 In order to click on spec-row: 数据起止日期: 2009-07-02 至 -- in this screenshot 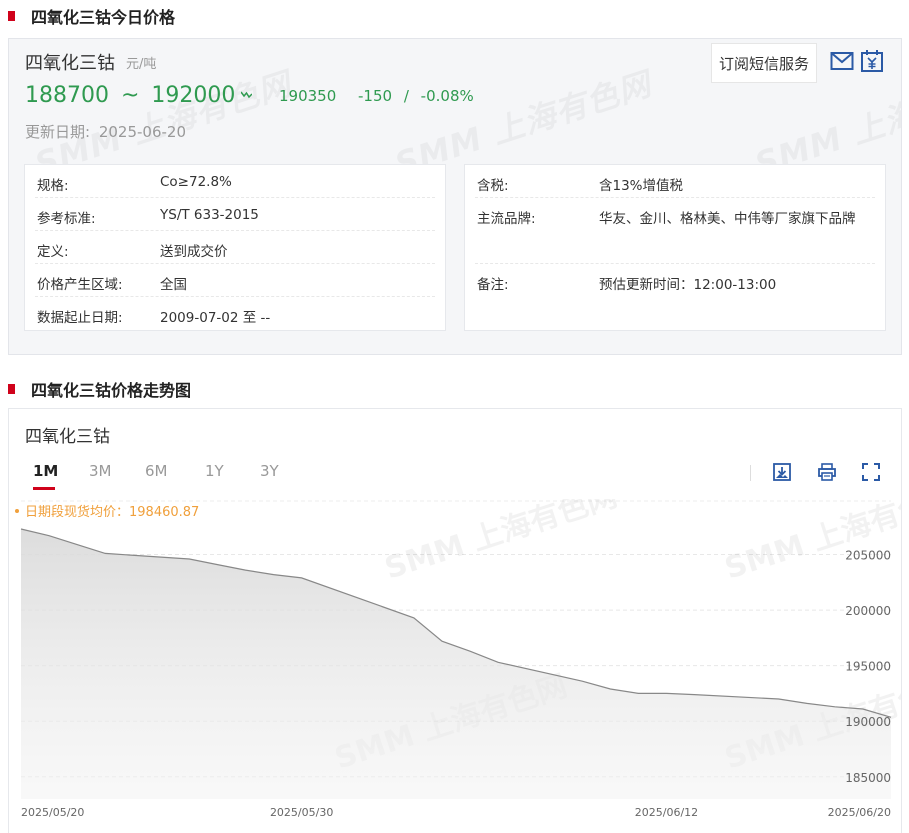, I will do `click(235, 313)`.